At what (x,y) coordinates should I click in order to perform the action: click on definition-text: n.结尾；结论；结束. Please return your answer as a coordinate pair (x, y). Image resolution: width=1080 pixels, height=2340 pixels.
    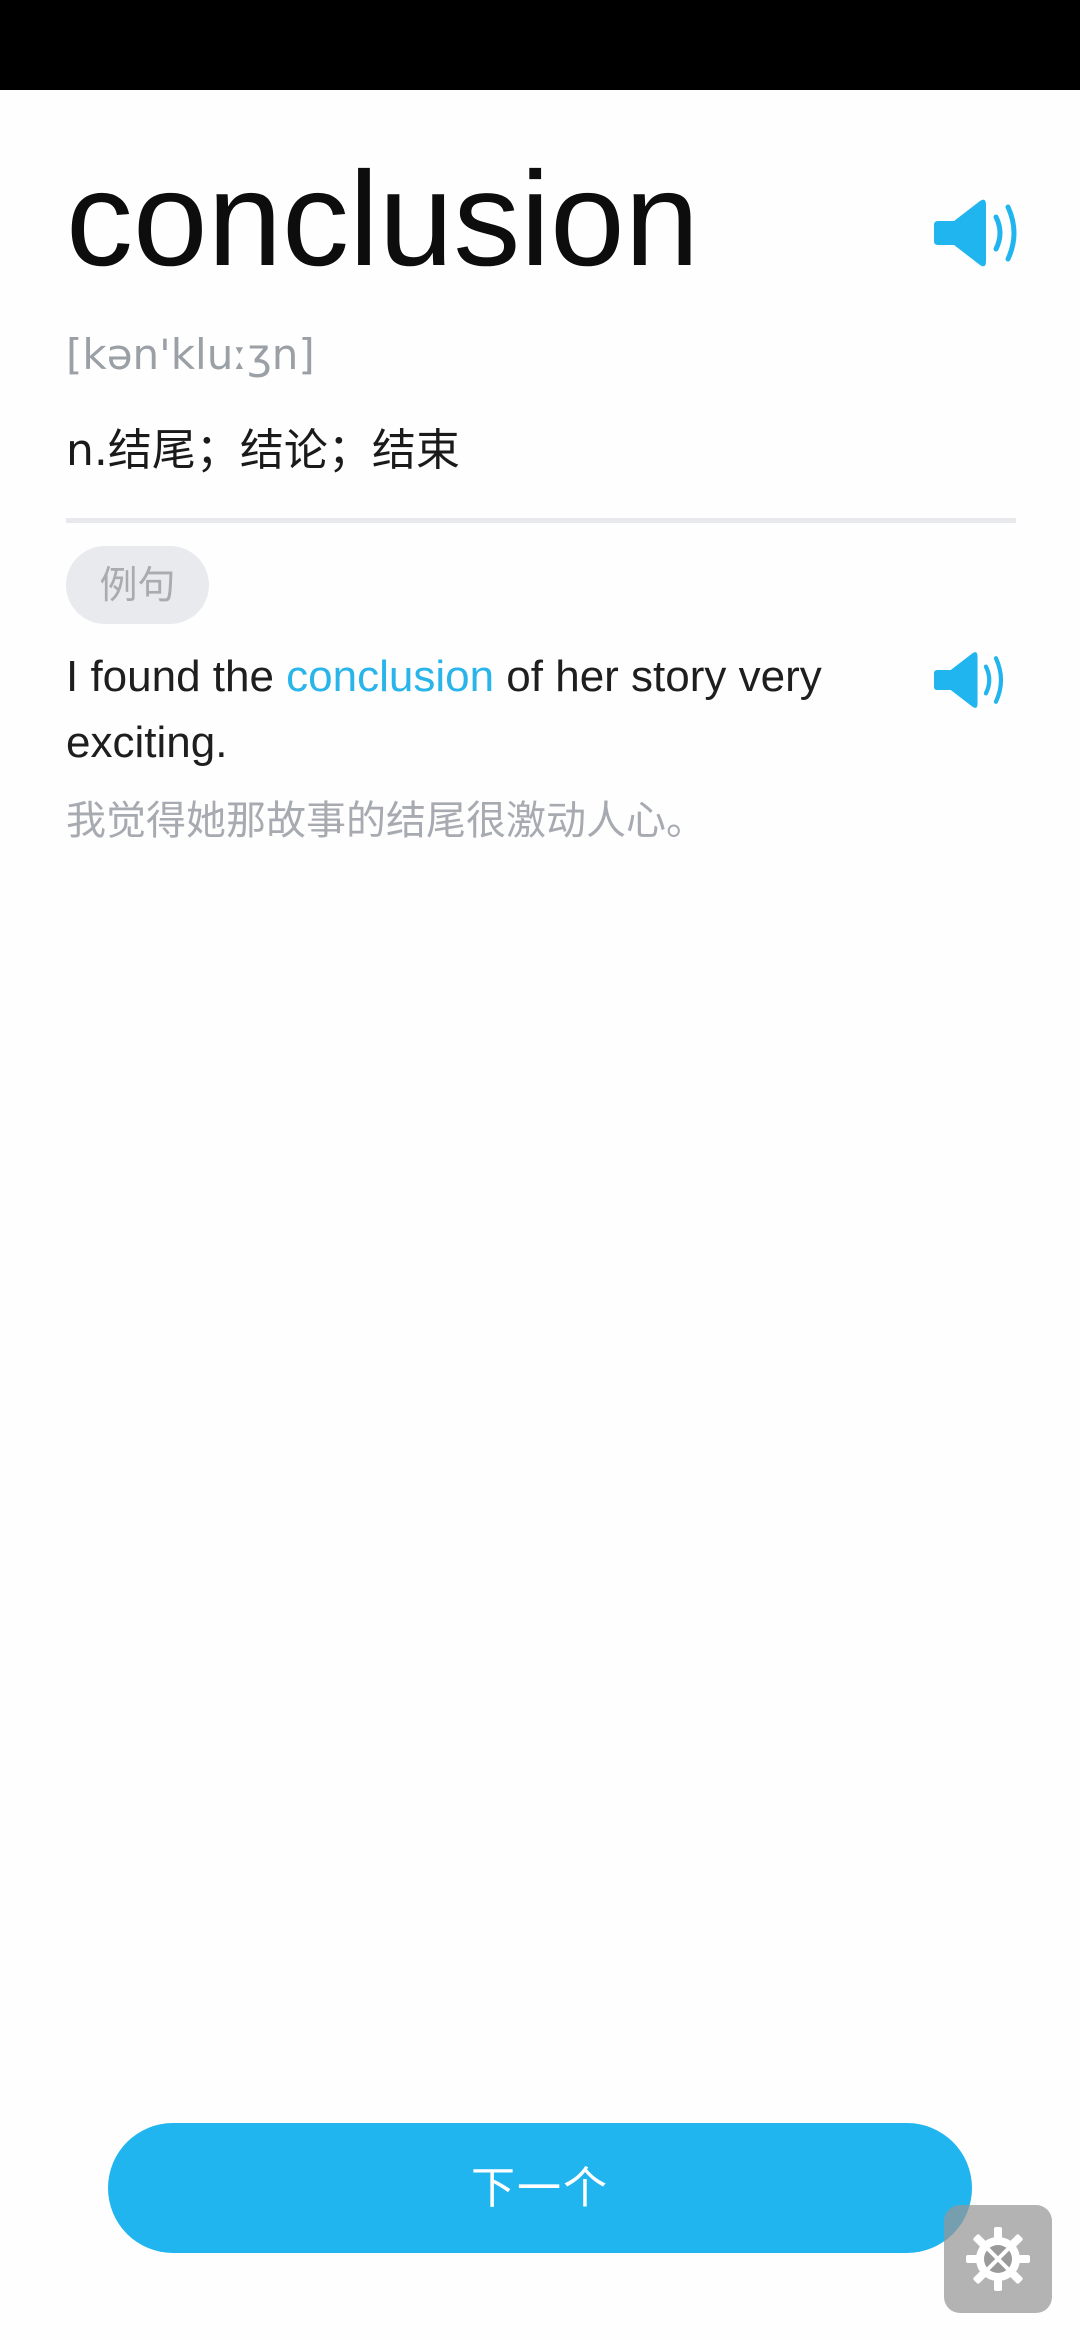
    Looking at the image, I should click on (263, 450).